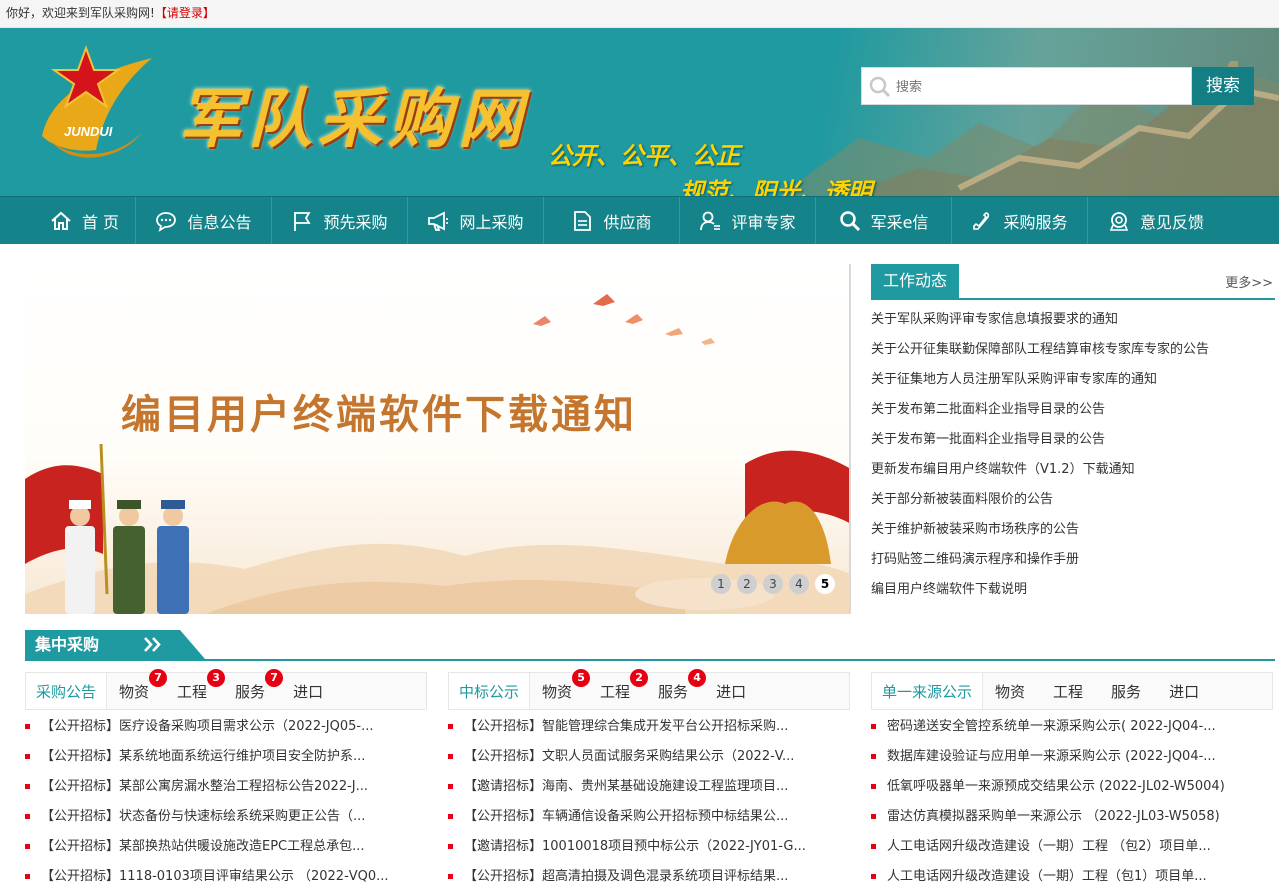 The height and width of the screenshot is (893, 1279). Describe the element at coordinates (1073, 410) in the screenshot. I see `news-item: 关于发布第二批面料企业指导目录的公告` at that location.